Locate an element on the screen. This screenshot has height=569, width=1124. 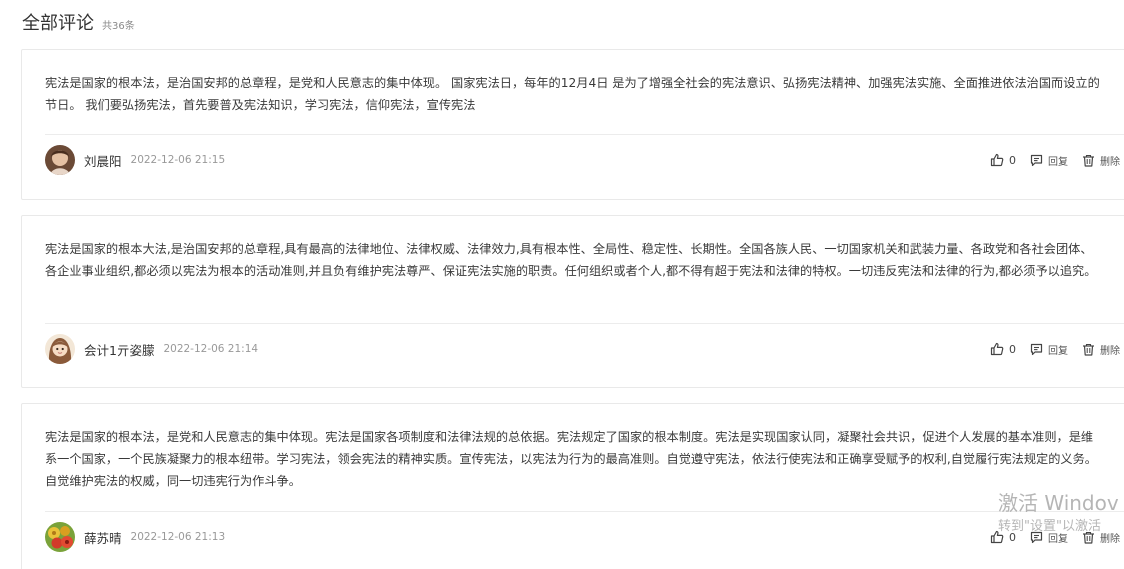
comment-timestamp: 2022-12-06 21:15 is located at coordinates (178, 160).